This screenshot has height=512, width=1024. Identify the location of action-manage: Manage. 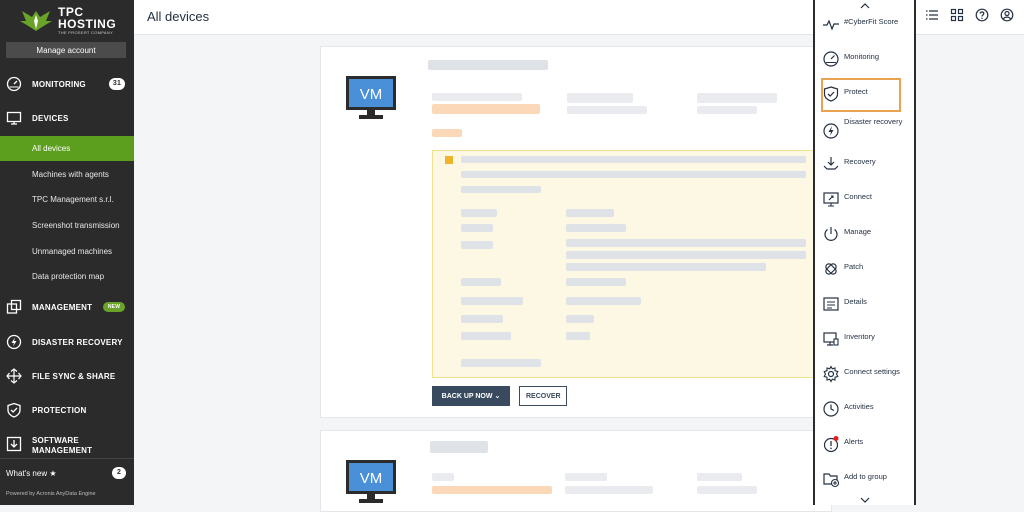
(864, 235).